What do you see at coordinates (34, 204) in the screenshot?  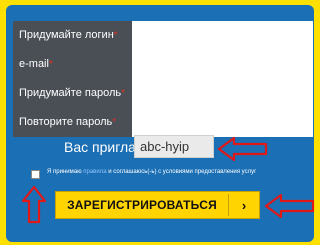 I see `arrow-up-icon` at bounding box center [34, 204].